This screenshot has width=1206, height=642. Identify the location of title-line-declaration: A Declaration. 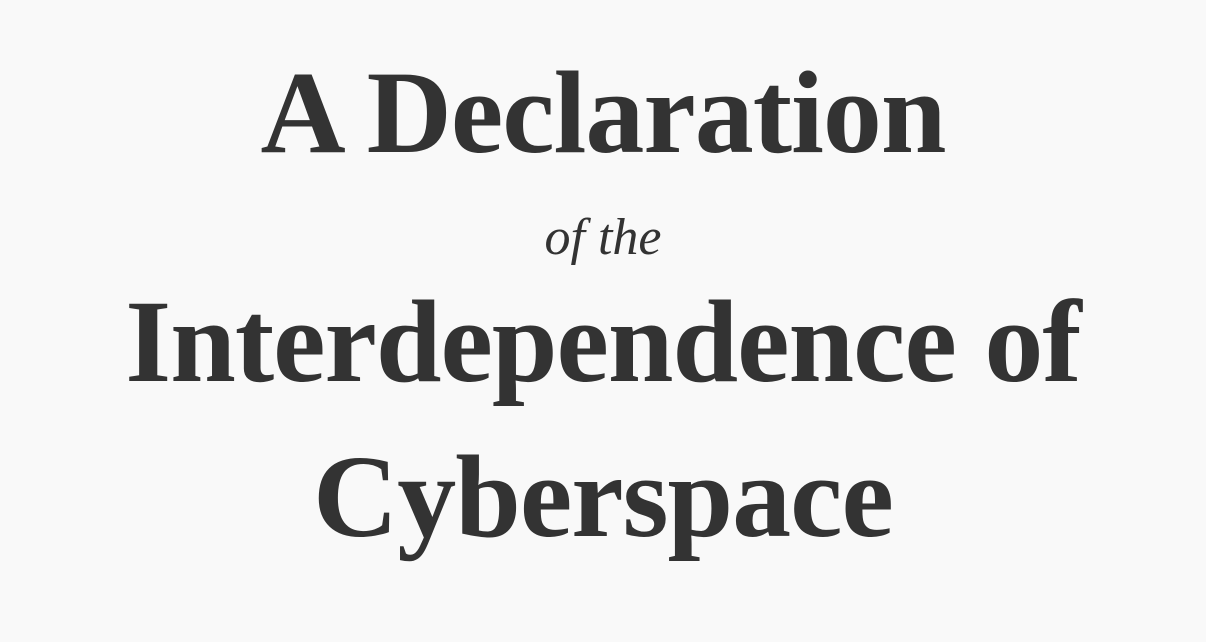
(603, 112).